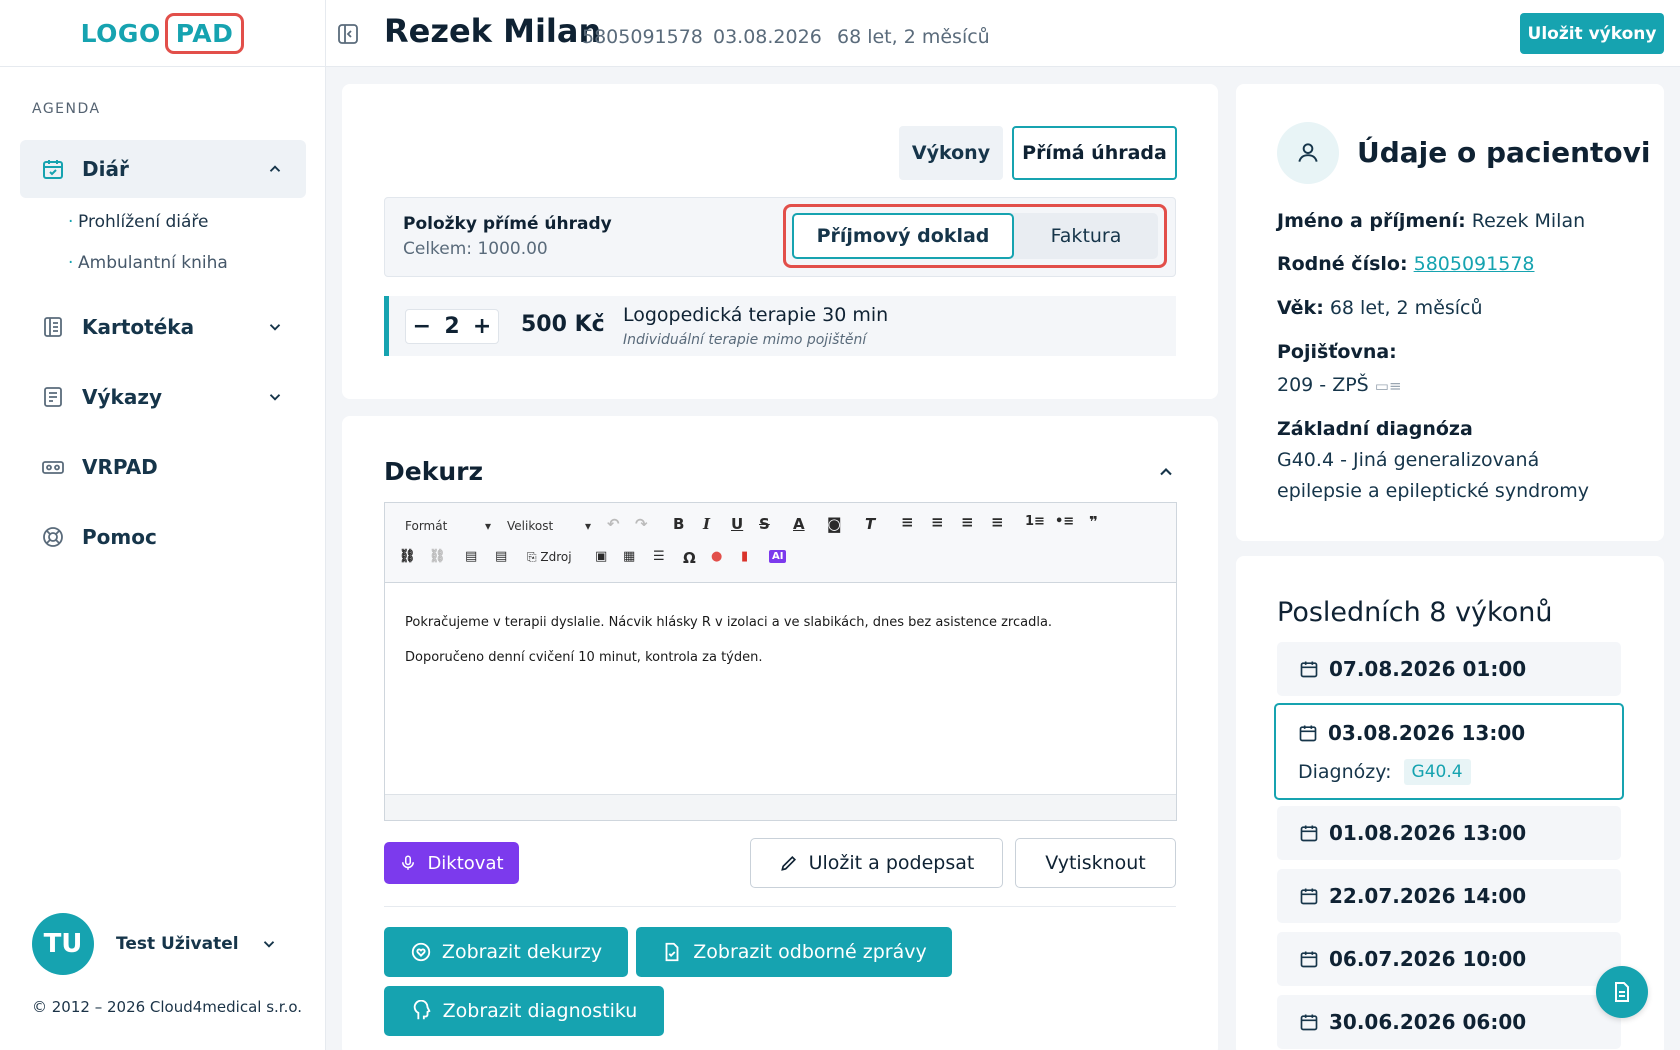 The height and width of the screenshot is (1050, 1680). What do you see at coordinates (870, 524) in the screenshot?
I see `clear-format-icon: T` at bounding box center [870, 524].